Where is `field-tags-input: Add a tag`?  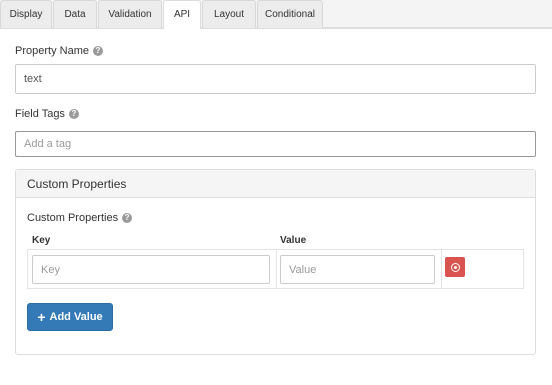
field-tags-input: Add a tag is located at coordinates (275, 144).